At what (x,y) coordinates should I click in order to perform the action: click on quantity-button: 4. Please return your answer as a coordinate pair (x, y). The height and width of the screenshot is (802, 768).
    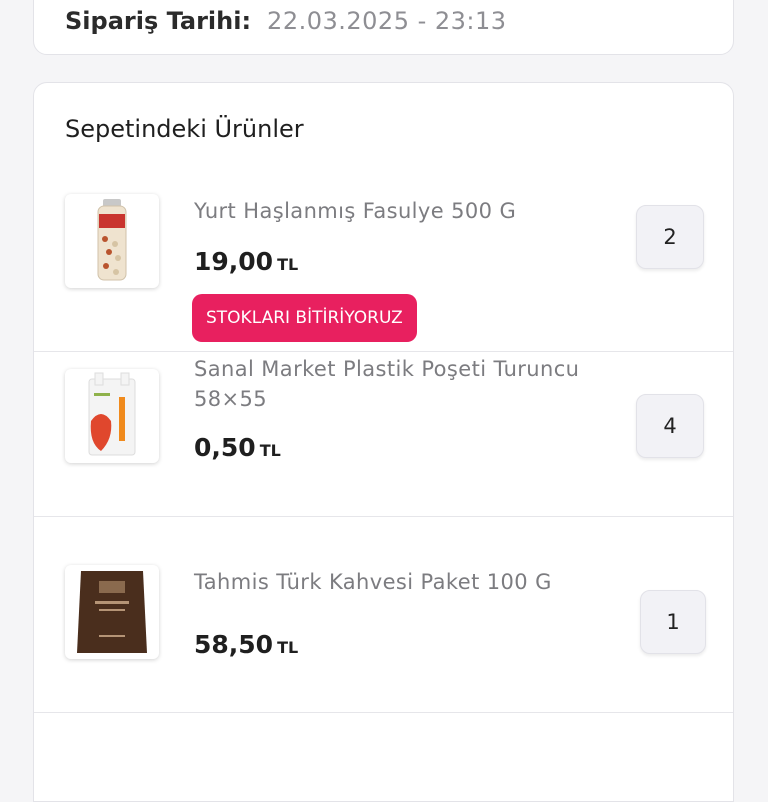
    Looking at the image, I should click on (670, 426).